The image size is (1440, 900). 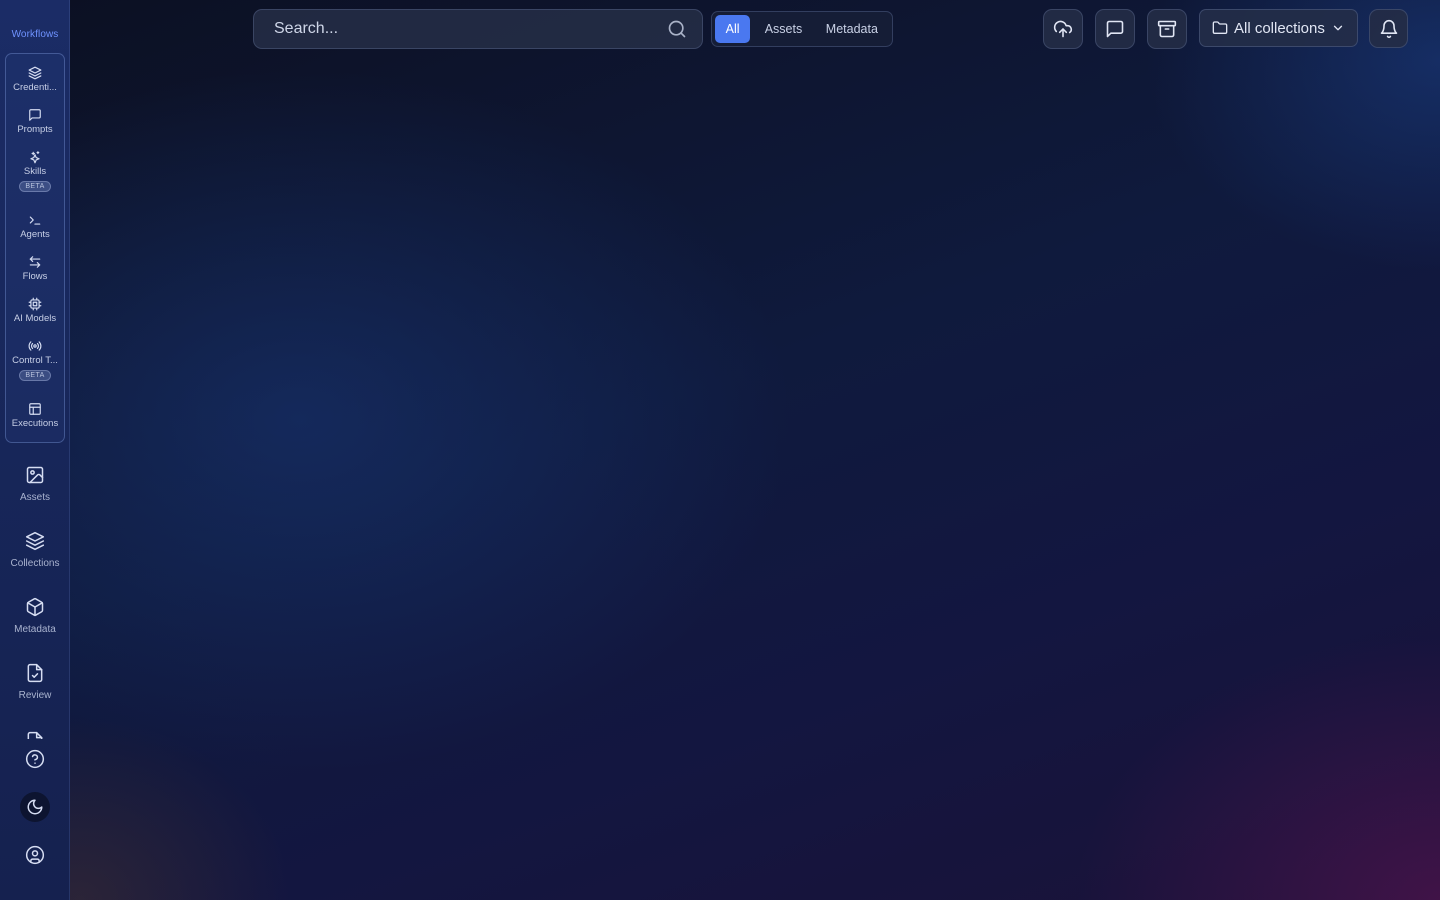 I want to click on image-icon, so click(x=35, y=475).